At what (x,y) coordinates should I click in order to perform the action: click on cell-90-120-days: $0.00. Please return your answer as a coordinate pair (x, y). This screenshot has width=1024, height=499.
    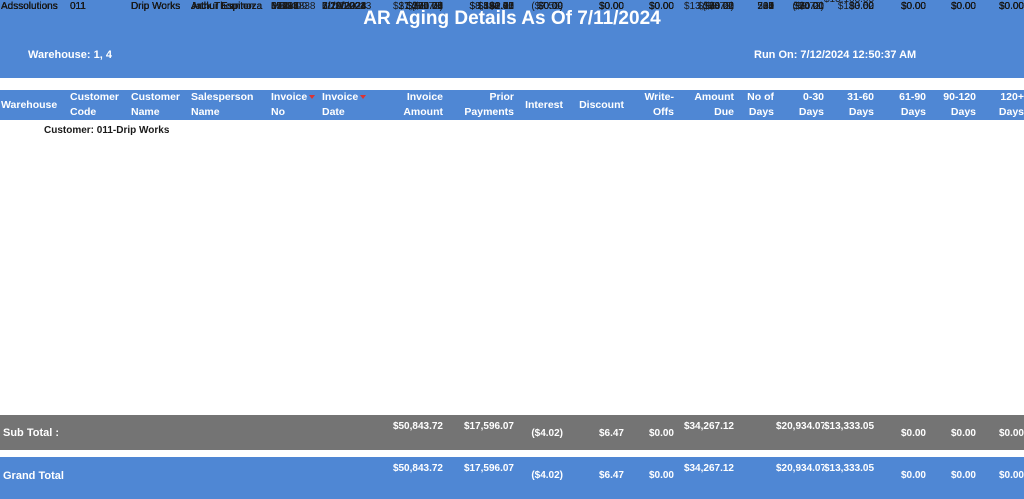
    Looking at the image, I should click on (963, 6).